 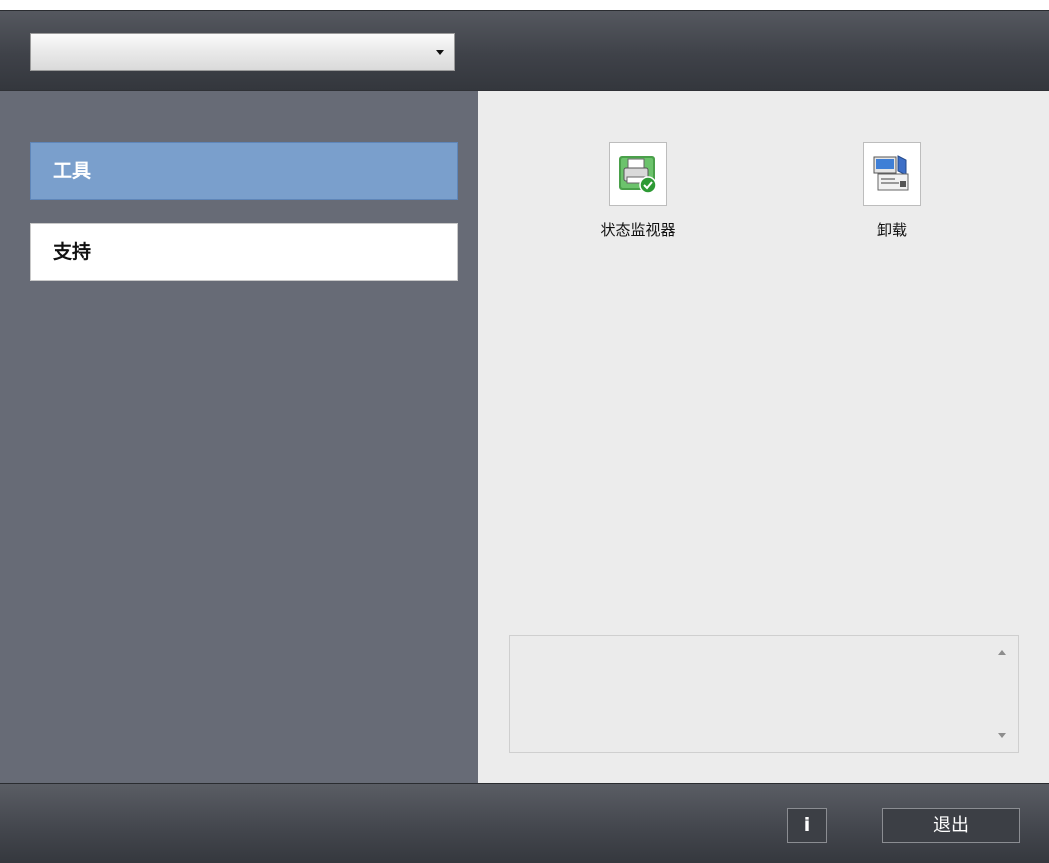 What do you see at coordinates (242, 52) in the screenshot?
I see `printer-dropdown` at bounding box center [242, 52].